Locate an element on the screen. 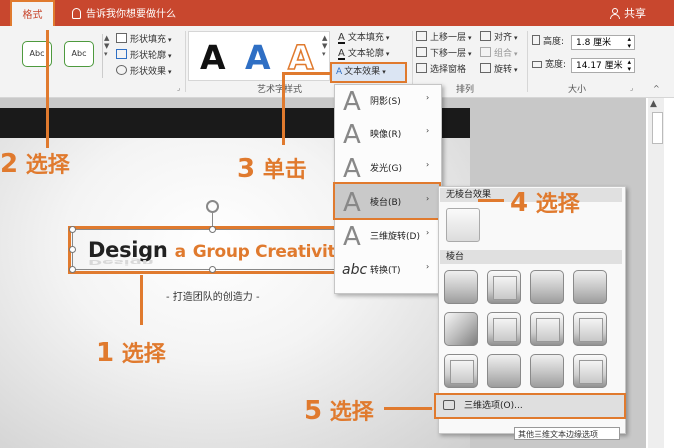 This screenshot has height=448, width=674. text-effects-label: 文本效果 is located at coordinates (362, 72).